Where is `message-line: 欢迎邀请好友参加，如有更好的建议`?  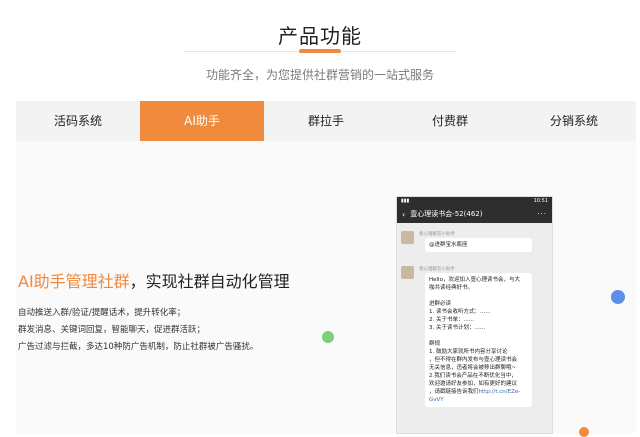
message-line: 欢迎邀请好友参加，如有更好的建议 is located at coordinates (473, 384).